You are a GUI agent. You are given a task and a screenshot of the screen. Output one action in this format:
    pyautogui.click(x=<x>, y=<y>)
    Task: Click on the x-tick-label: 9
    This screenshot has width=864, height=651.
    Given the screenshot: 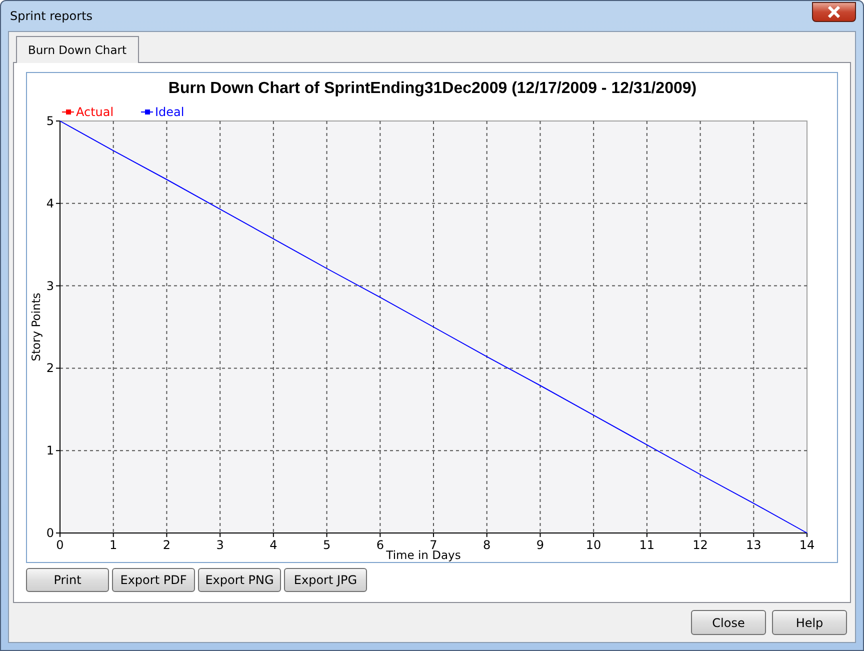 What is the action you would take?
    pyautogui.click(x=540, y=545)
    